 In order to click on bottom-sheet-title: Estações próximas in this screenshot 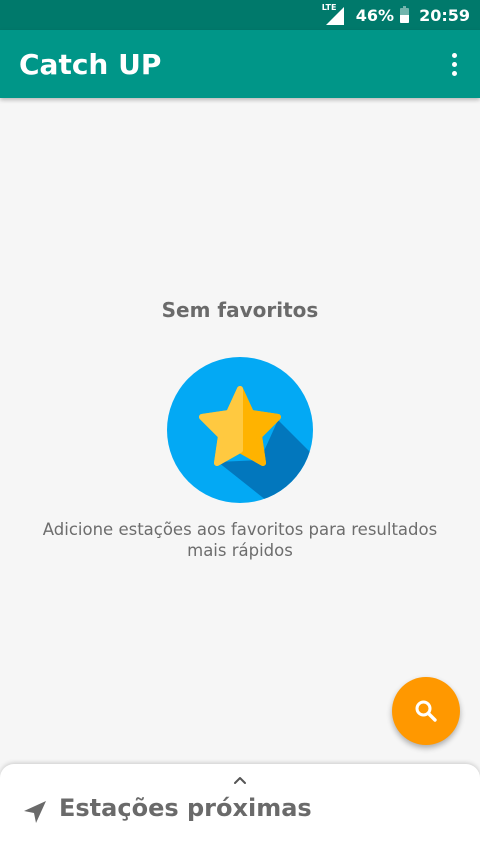, I will do `click(185, 808)`.